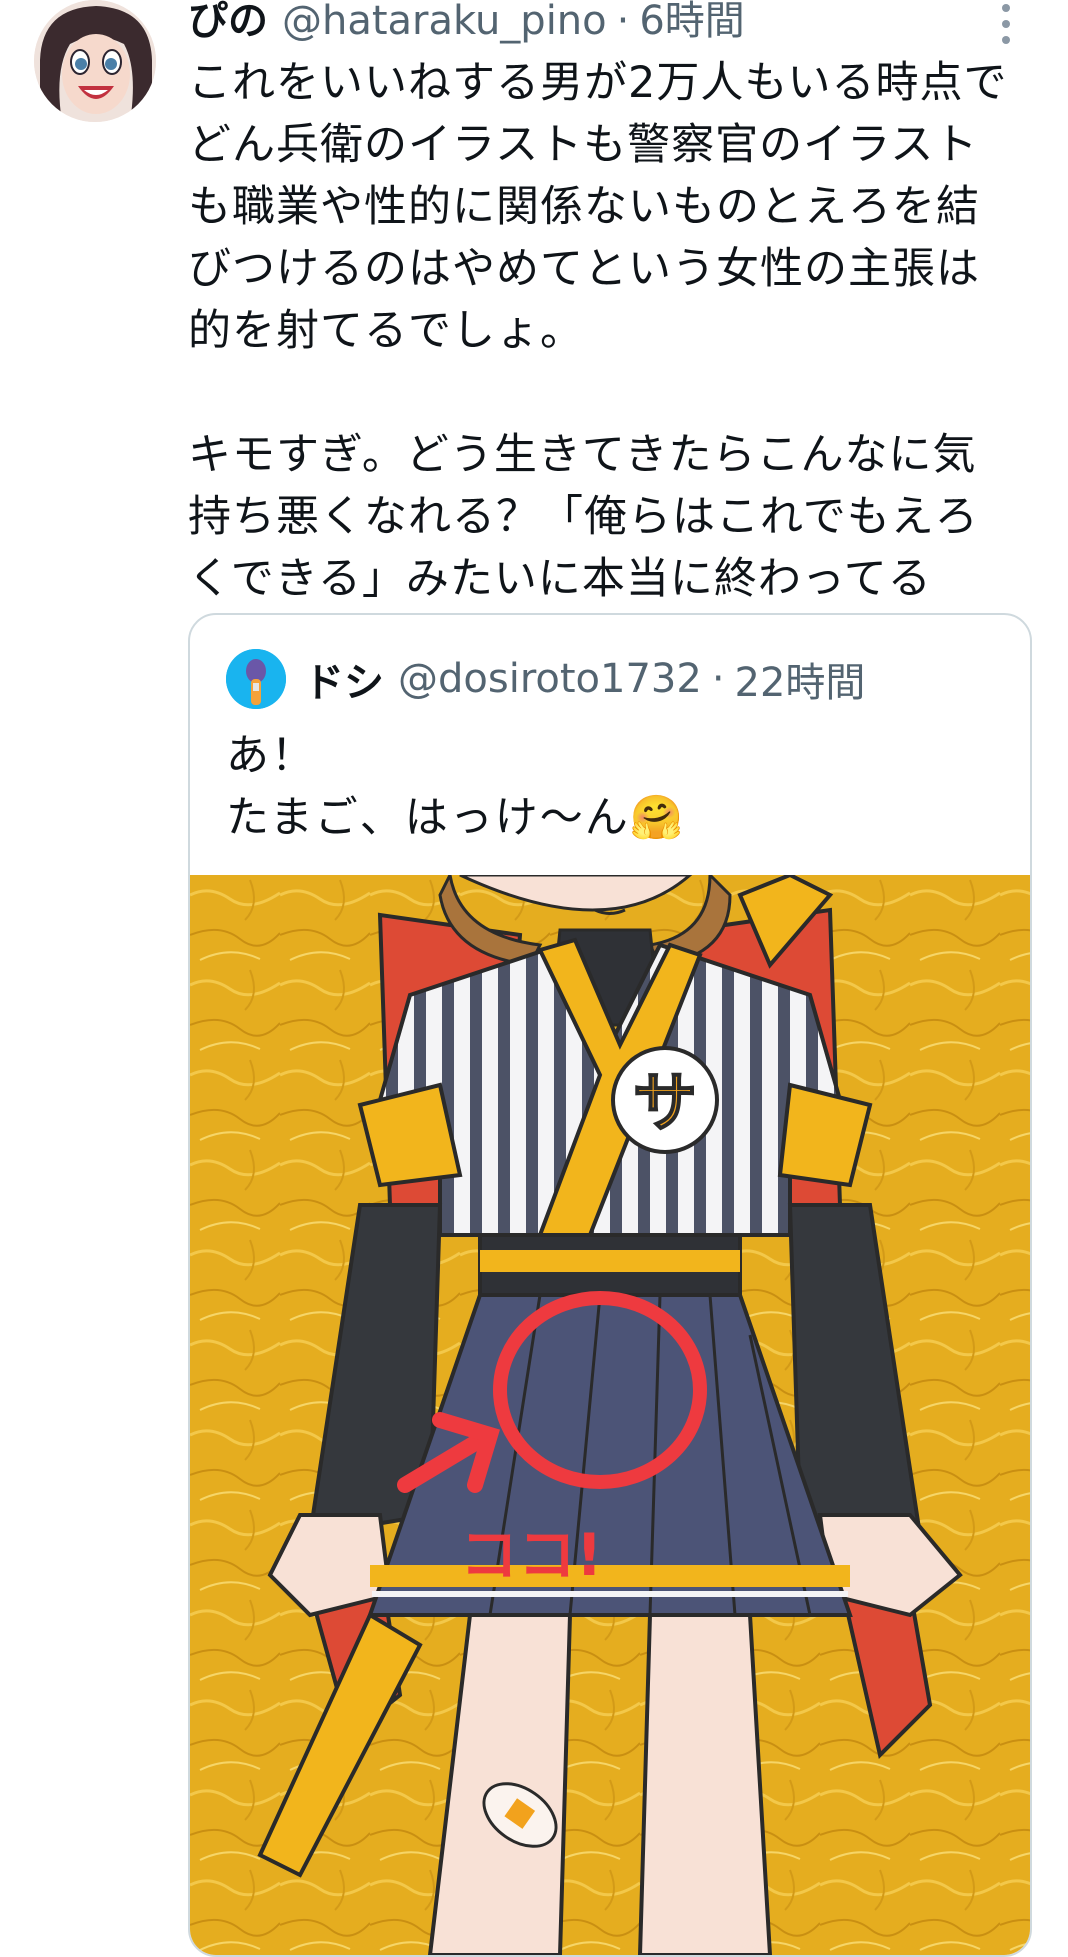 Image resolution: width=1068 pixels, height=1957 pixels. What do you see at coordinates (531, 1555) in the screenshot?
I see `annotation-text: ココ!` at bounding box center [531, 1555].